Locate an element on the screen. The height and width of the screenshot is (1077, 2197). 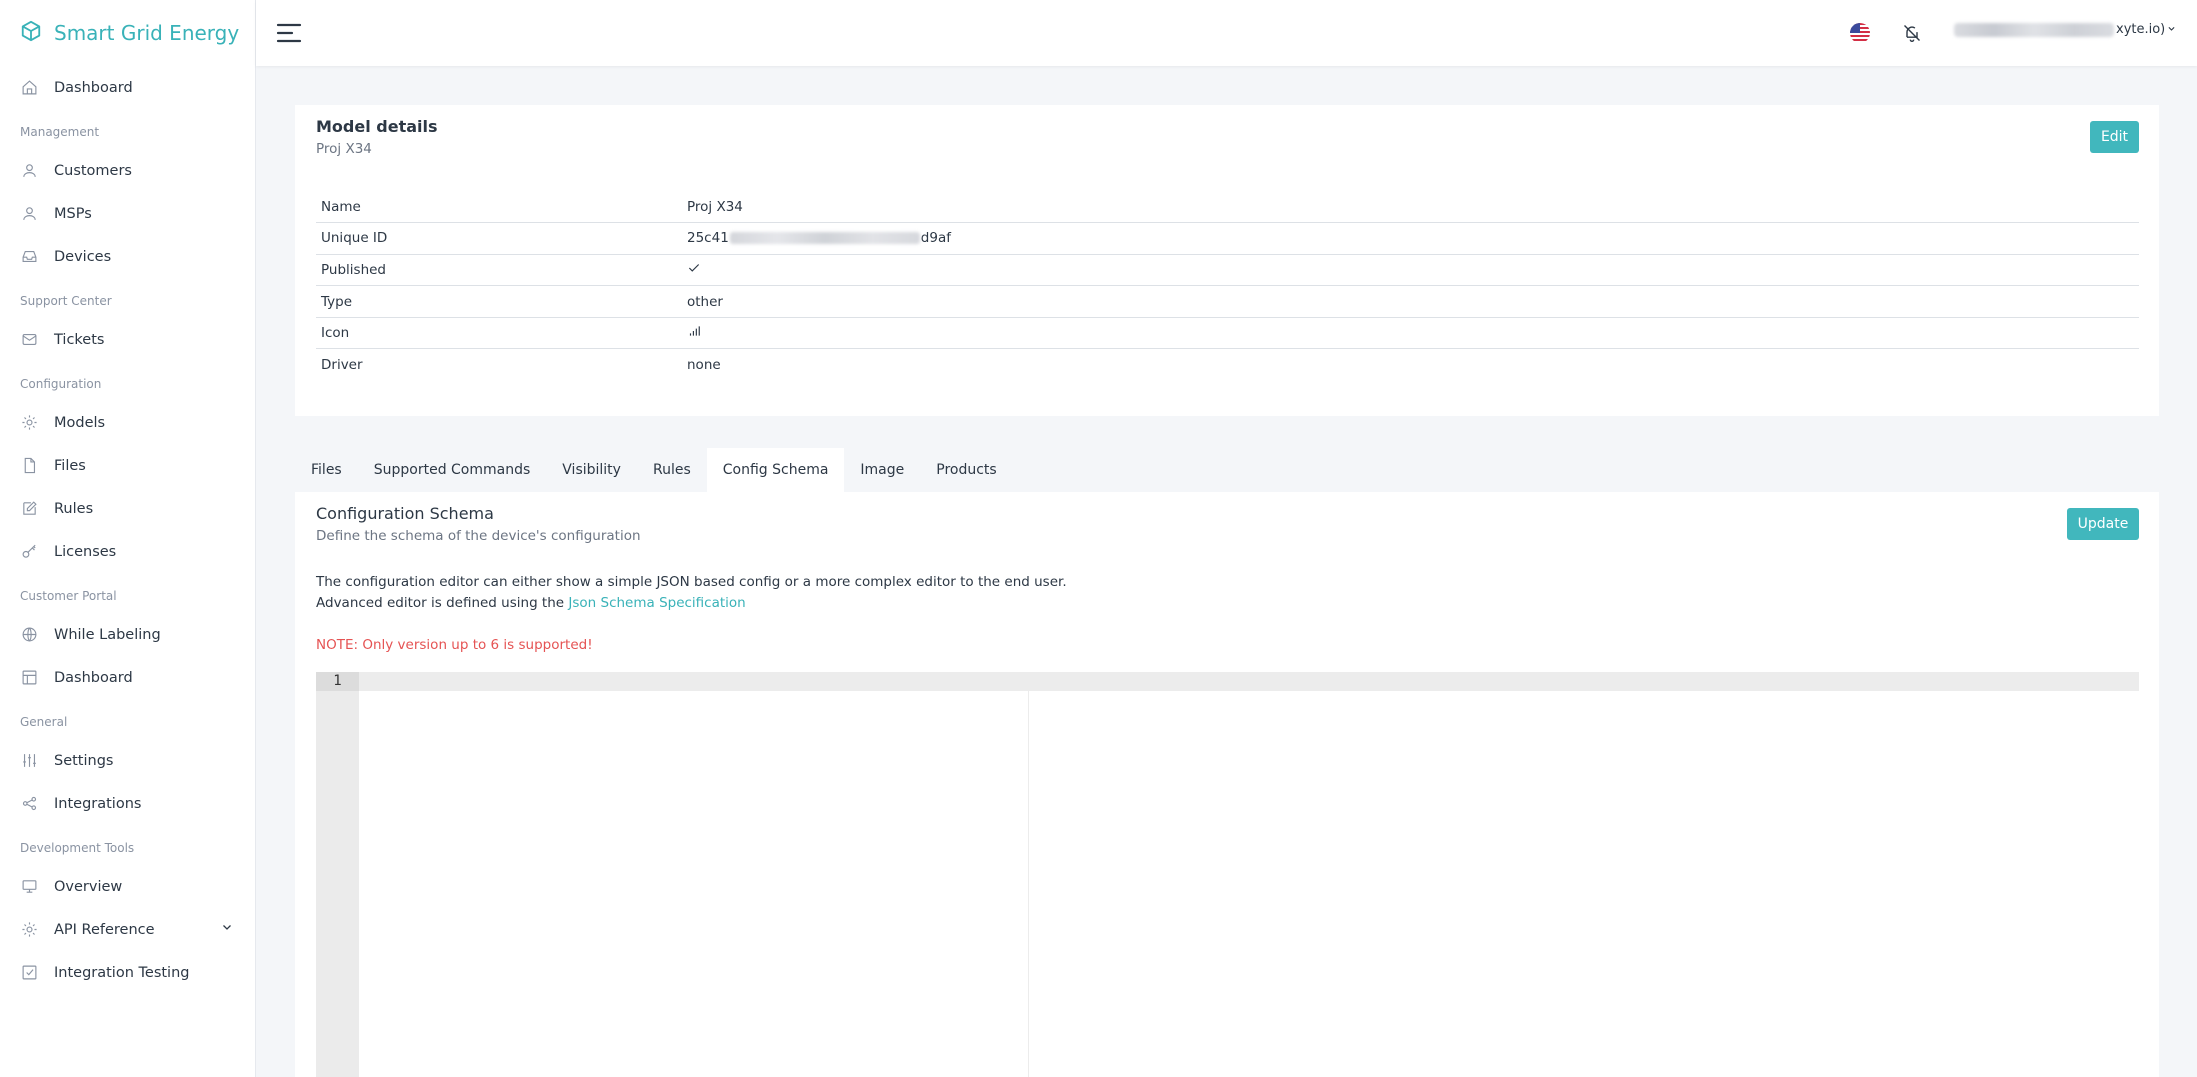
tab-image: Image is located at coordinates (882, 470).